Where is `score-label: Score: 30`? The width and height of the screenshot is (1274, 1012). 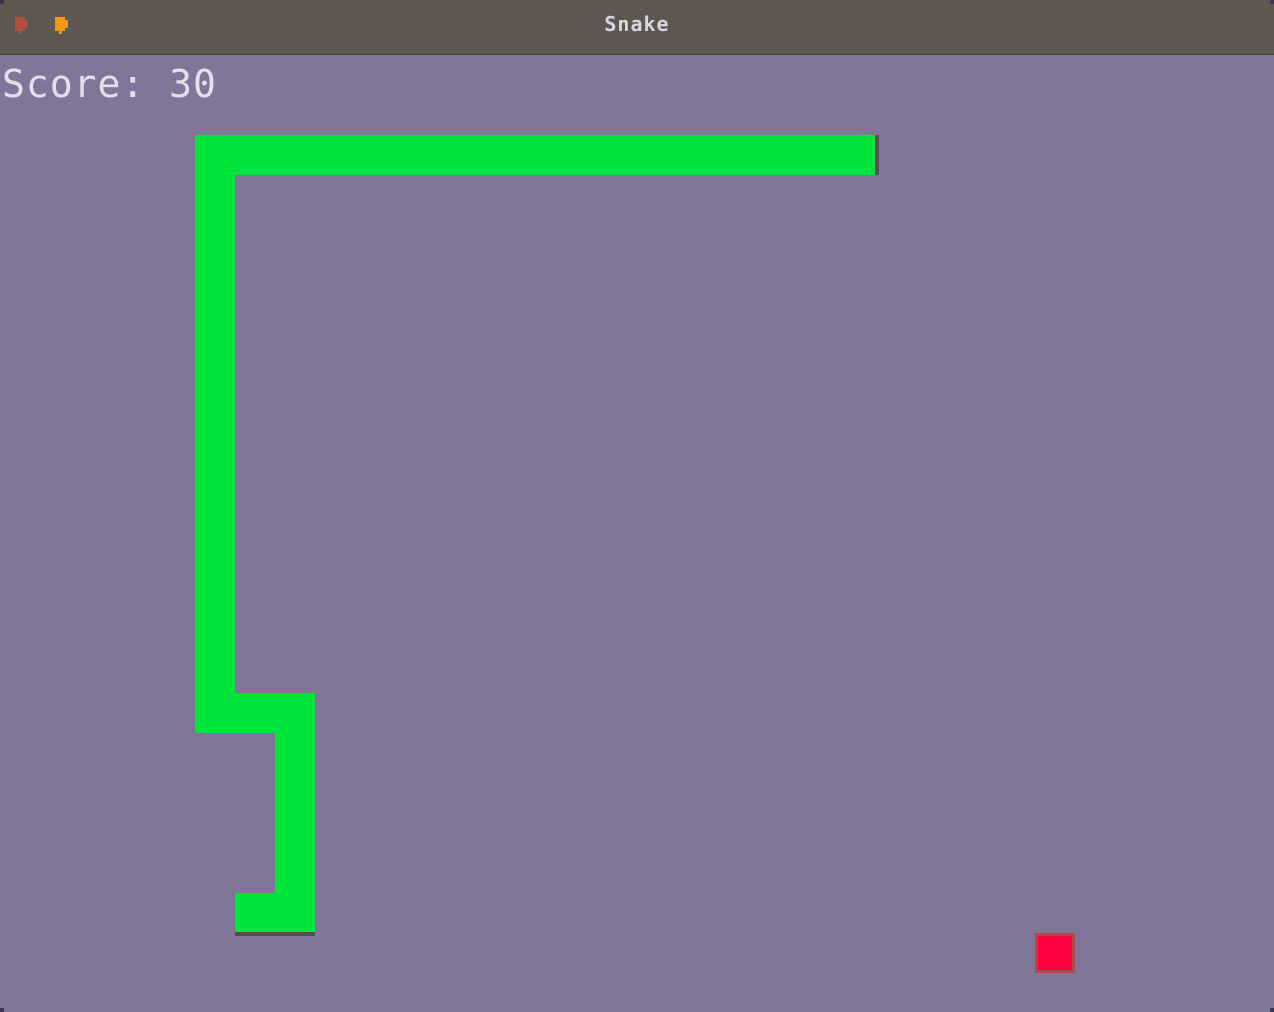 score-label: Score: 30 is located at coordinates (109, 84).